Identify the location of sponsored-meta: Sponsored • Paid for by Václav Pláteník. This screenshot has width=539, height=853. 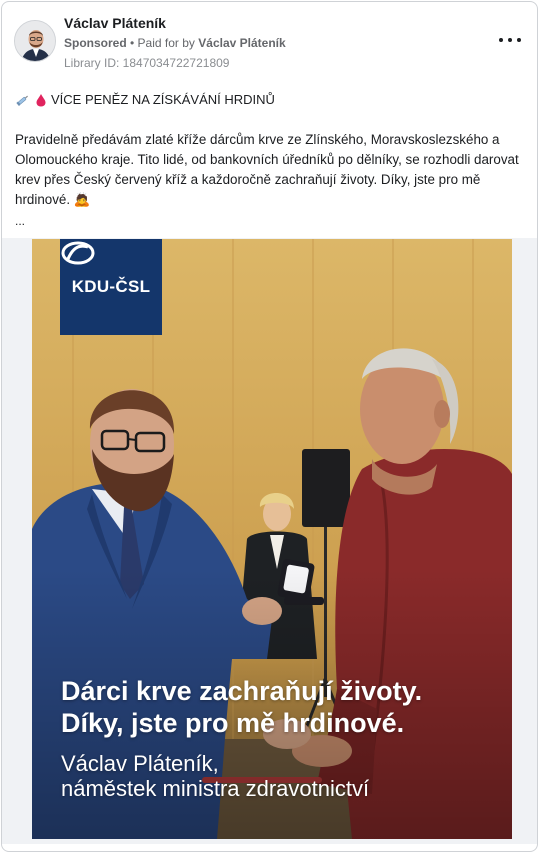
(175, 43).